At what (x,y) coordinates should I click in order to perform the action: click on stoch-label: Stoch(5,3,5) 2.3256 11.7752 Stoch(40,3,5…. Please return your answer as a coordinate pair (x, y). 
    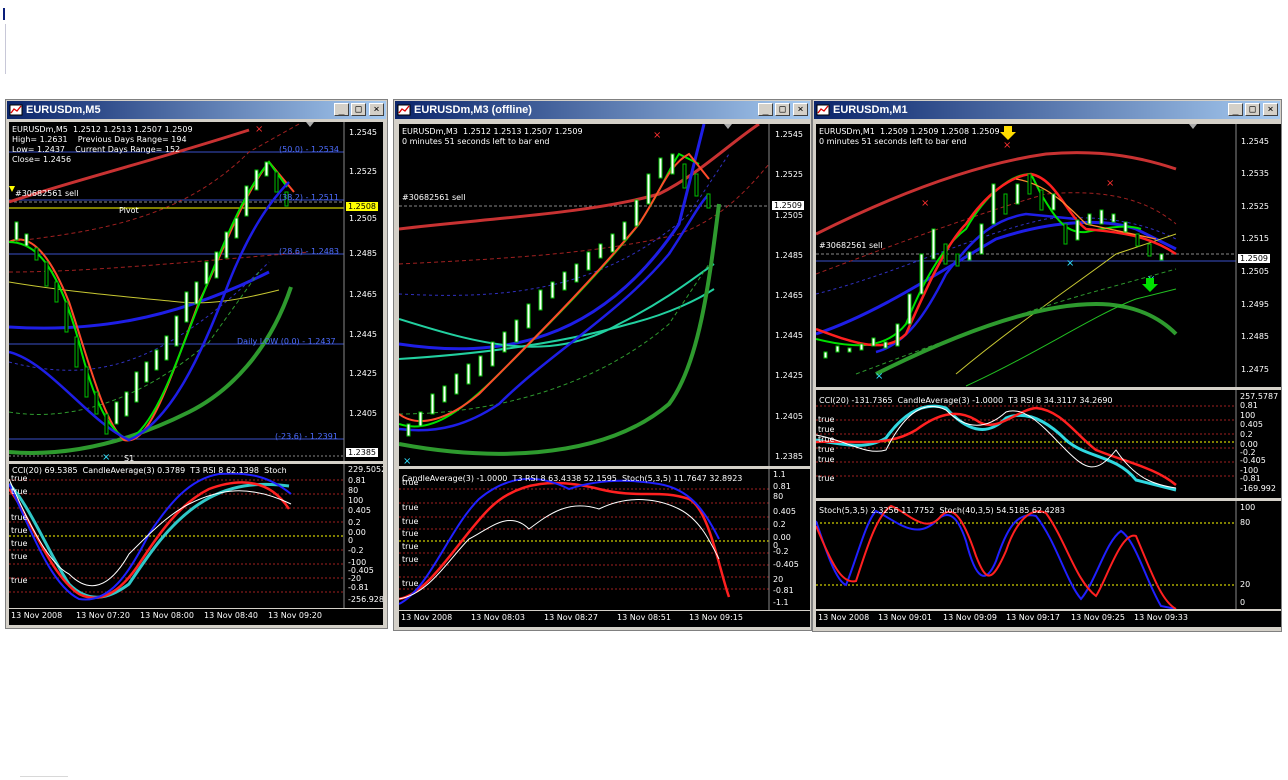
    Looking at the image, I should click on (942, 510).